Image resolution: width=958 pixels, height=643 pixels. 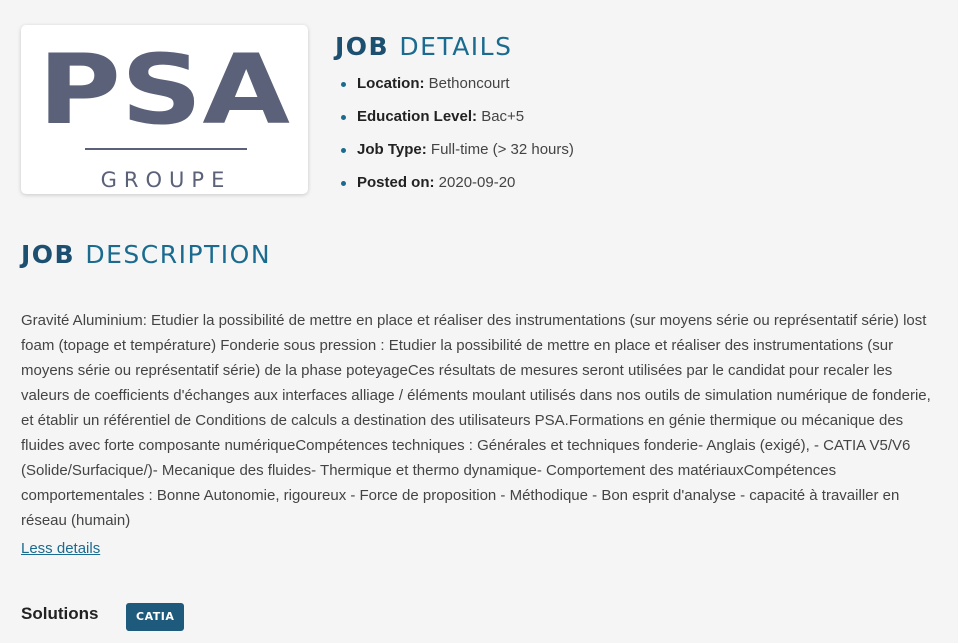 I want to click on detail-education-level: Education Level: Bac+5, so click(x=457, y=117).